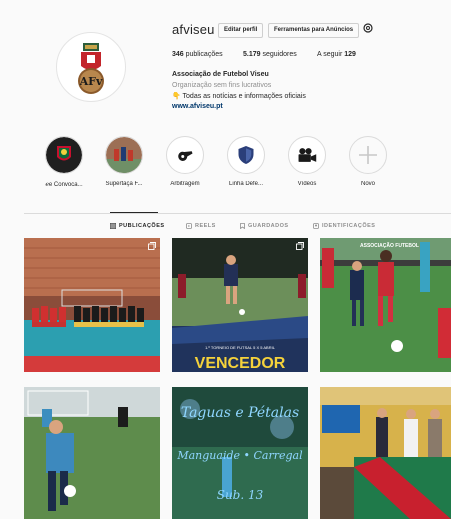 This screenshot has height=519, width=451. Describe the element at coordinates (246, 155) in the screenshot. I see `shield-icon` at that location.